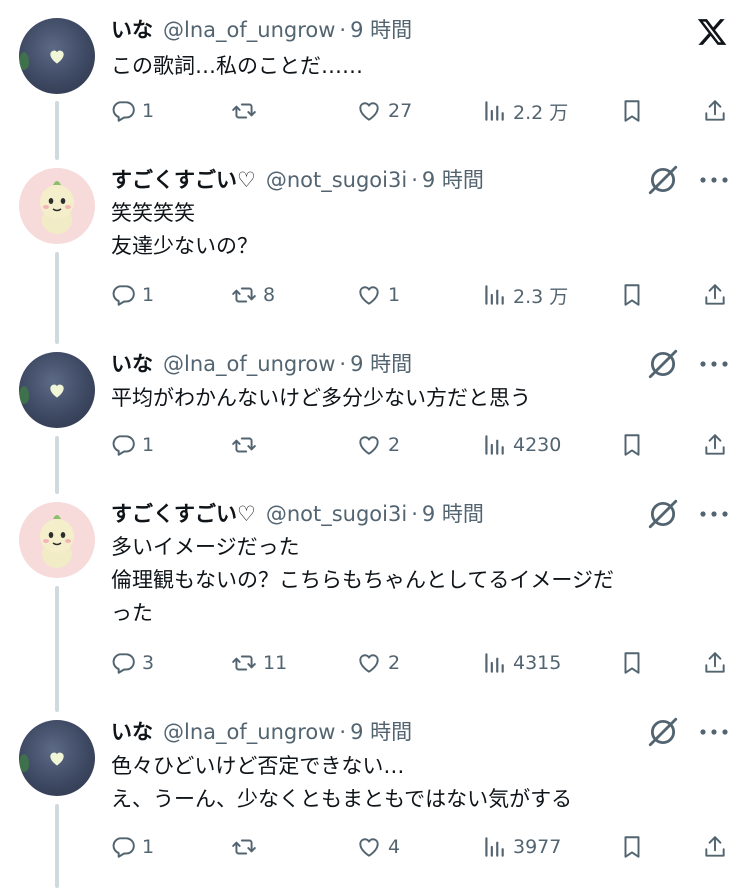 This screenshot has height=888, width=750. I want to click on like-count: 27, so click(400, 111).